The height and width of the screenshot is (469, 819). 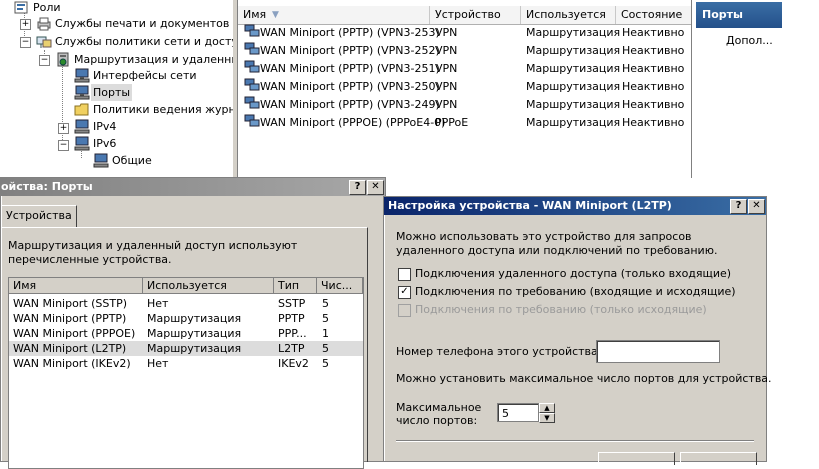 What do you see at coordinates (70, 318) in the screenshot?
I see `table-cell: WAN Miniport (PPTP)` at bounding box center [70, 318].